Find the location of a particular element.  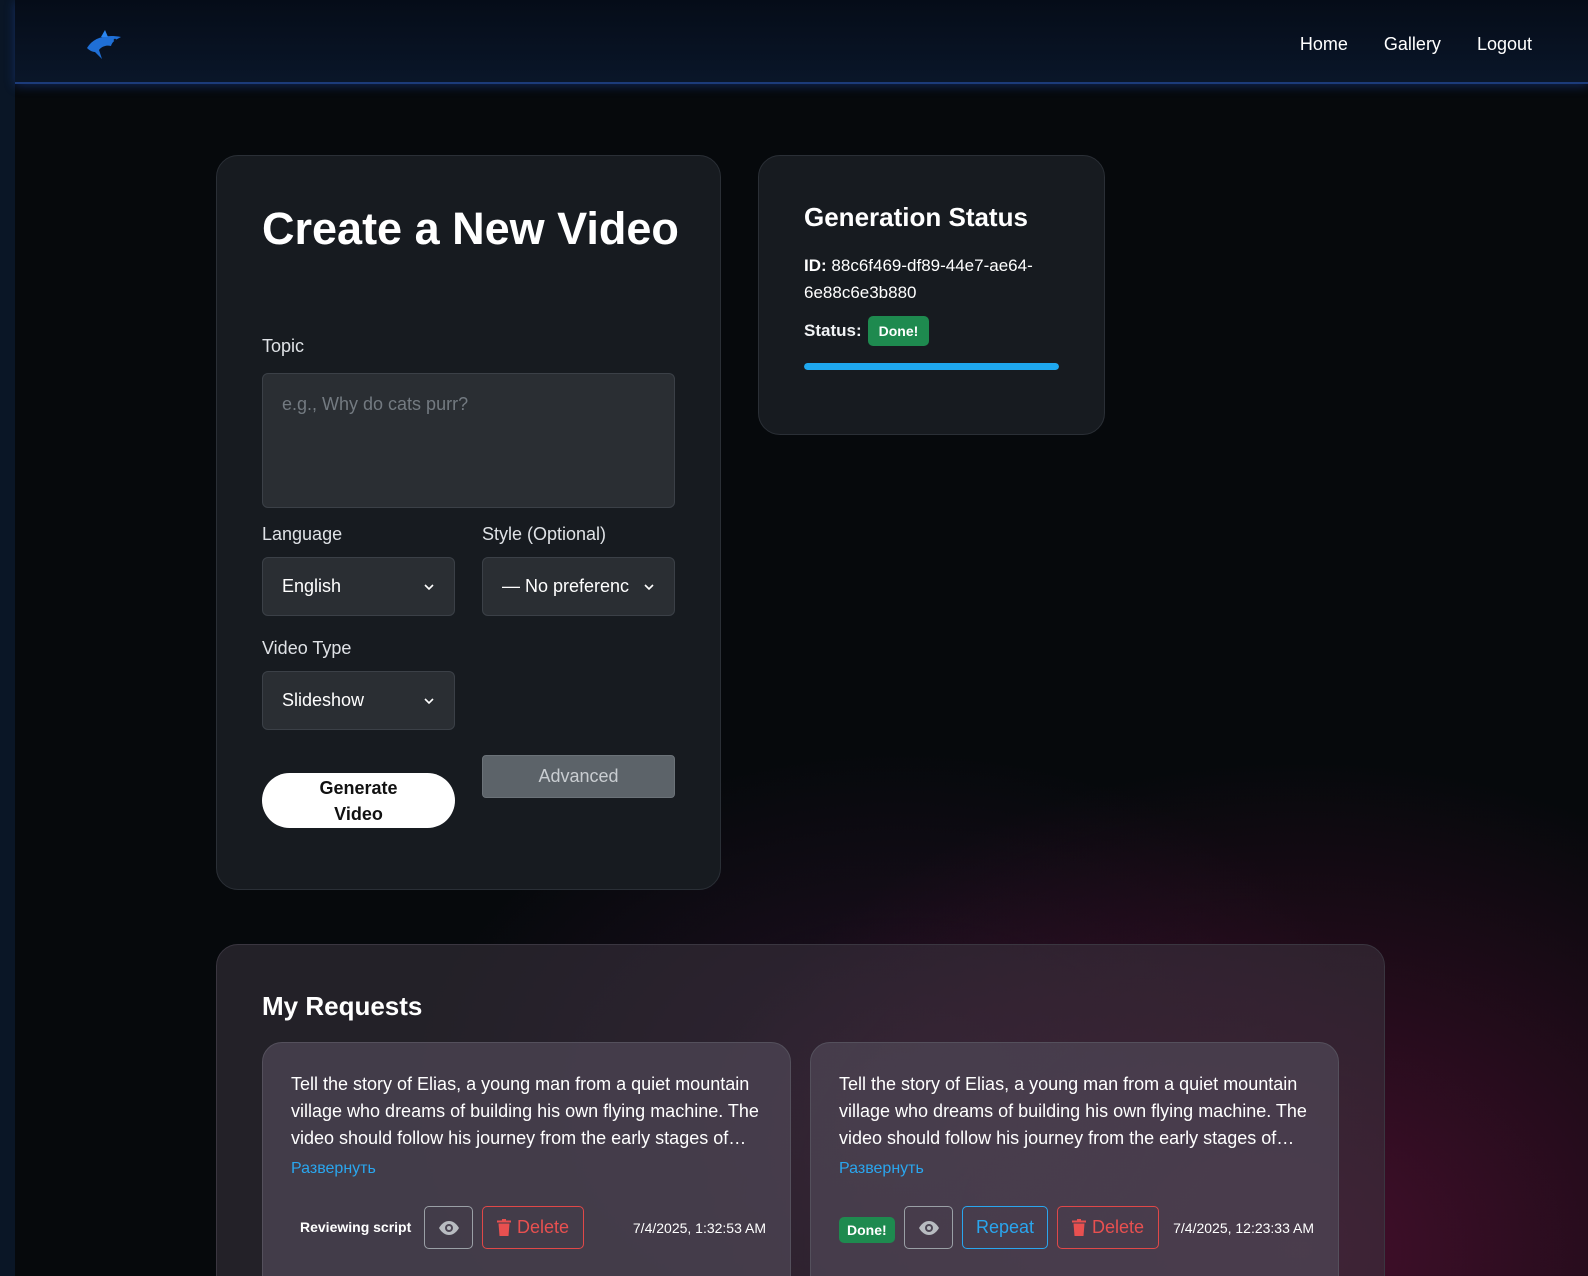

nav-logout-link: Logout is located at coordinates (1504, 44).